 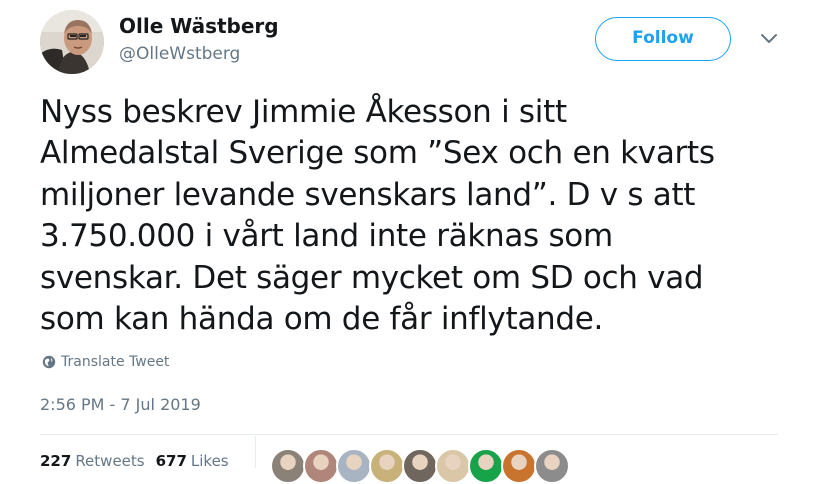 I want to click on retweets-count: 227, so click(x=56, y=461).